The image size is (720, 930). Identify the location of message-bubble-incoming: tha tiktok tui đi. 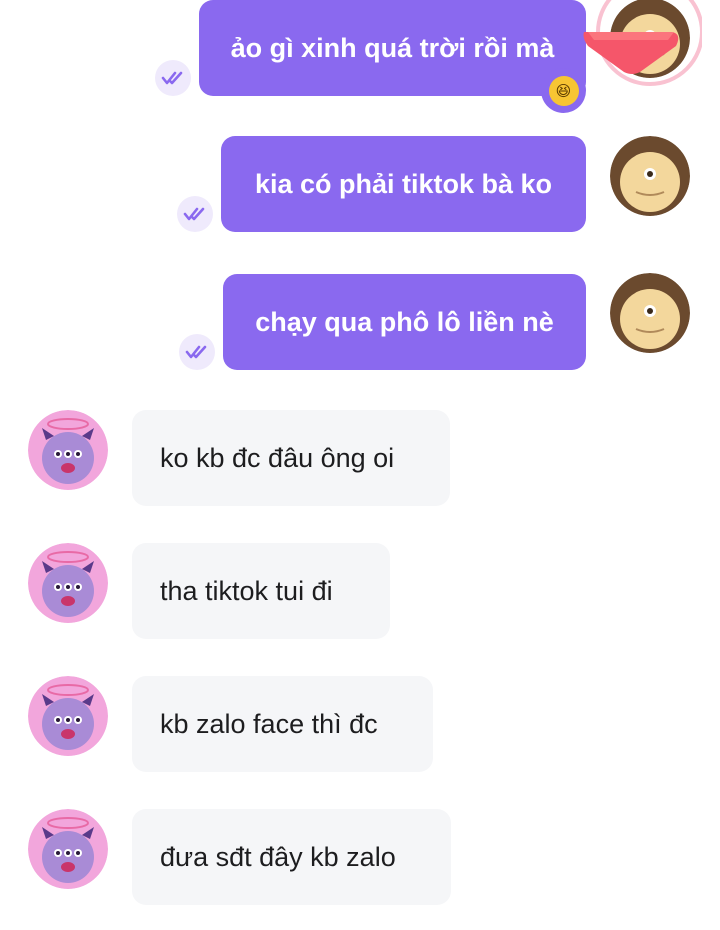
(261, 591).